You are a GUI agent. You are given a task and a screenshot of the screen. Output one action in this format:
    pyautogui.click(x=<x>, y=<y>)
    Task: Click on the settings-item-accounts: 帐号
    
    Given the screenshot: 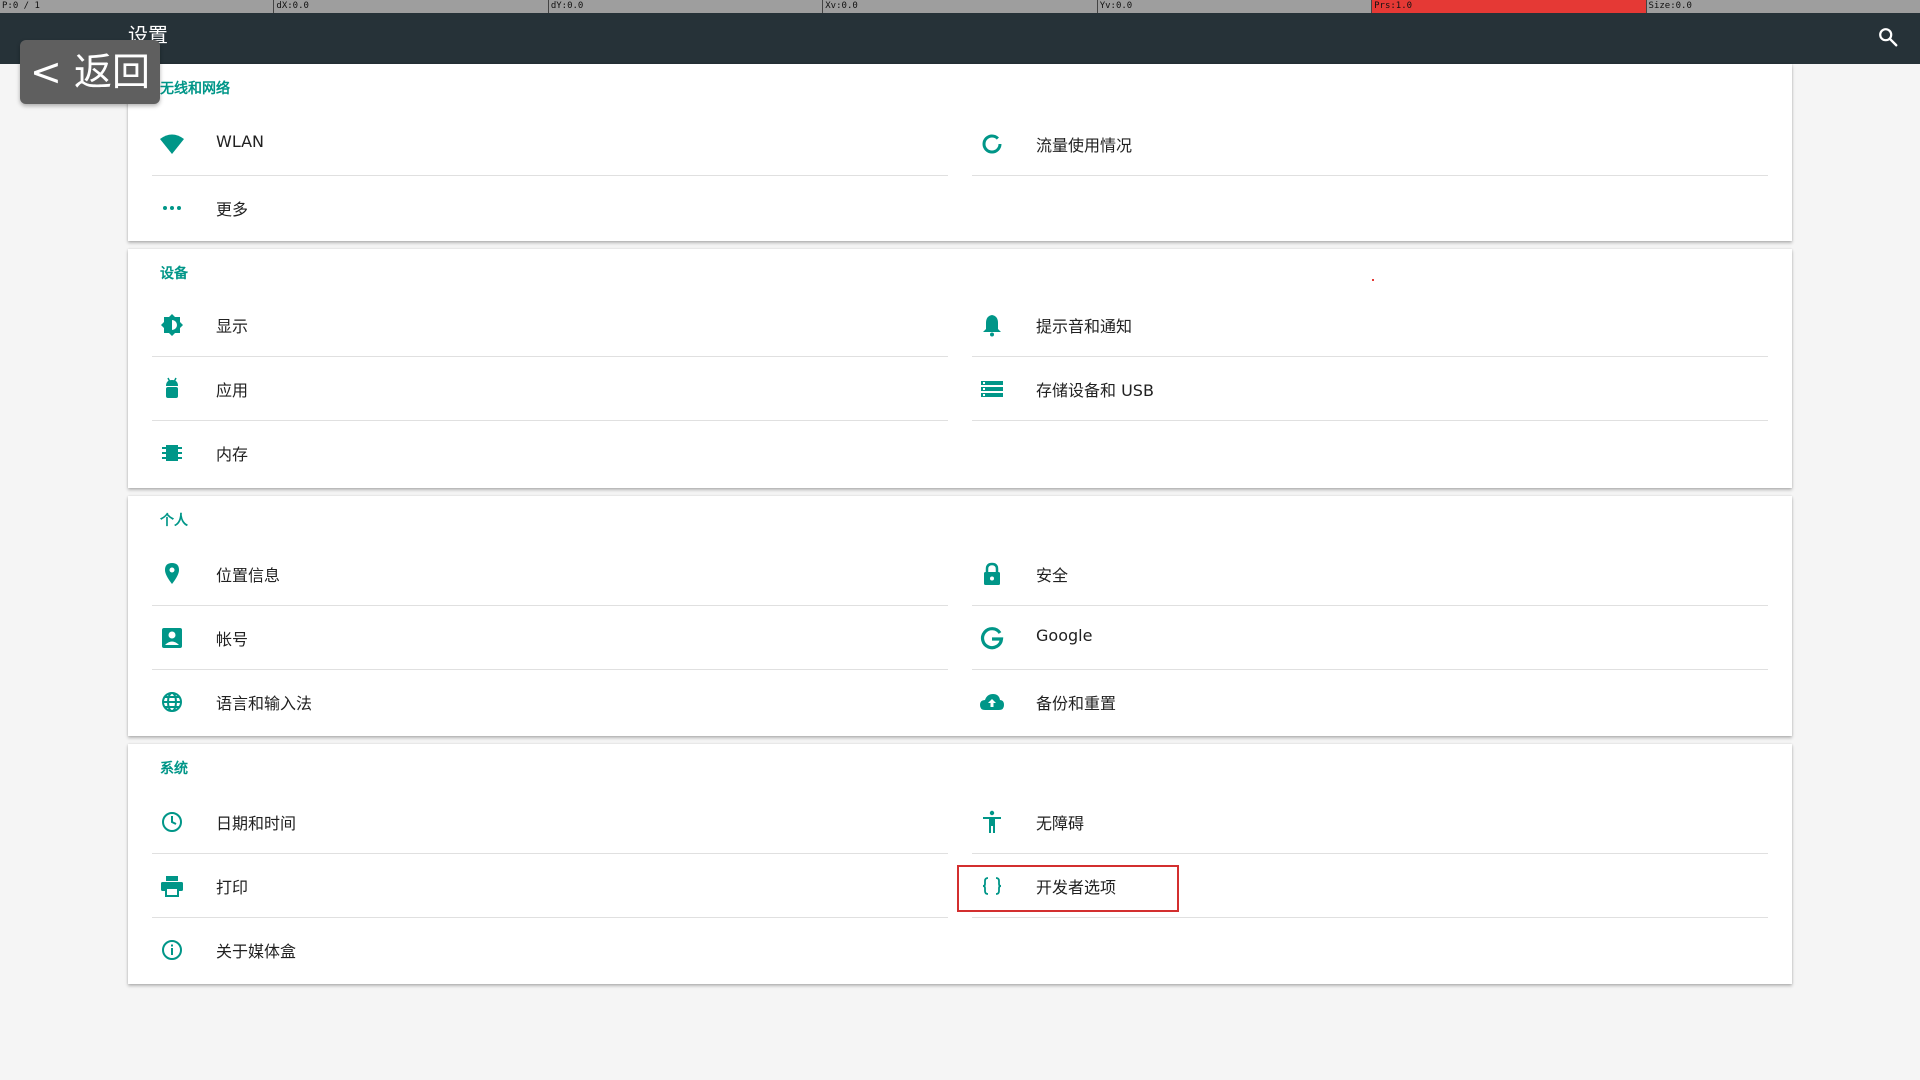 What is the action you would take?
    pyautogui.click(x=550, y=638)
    